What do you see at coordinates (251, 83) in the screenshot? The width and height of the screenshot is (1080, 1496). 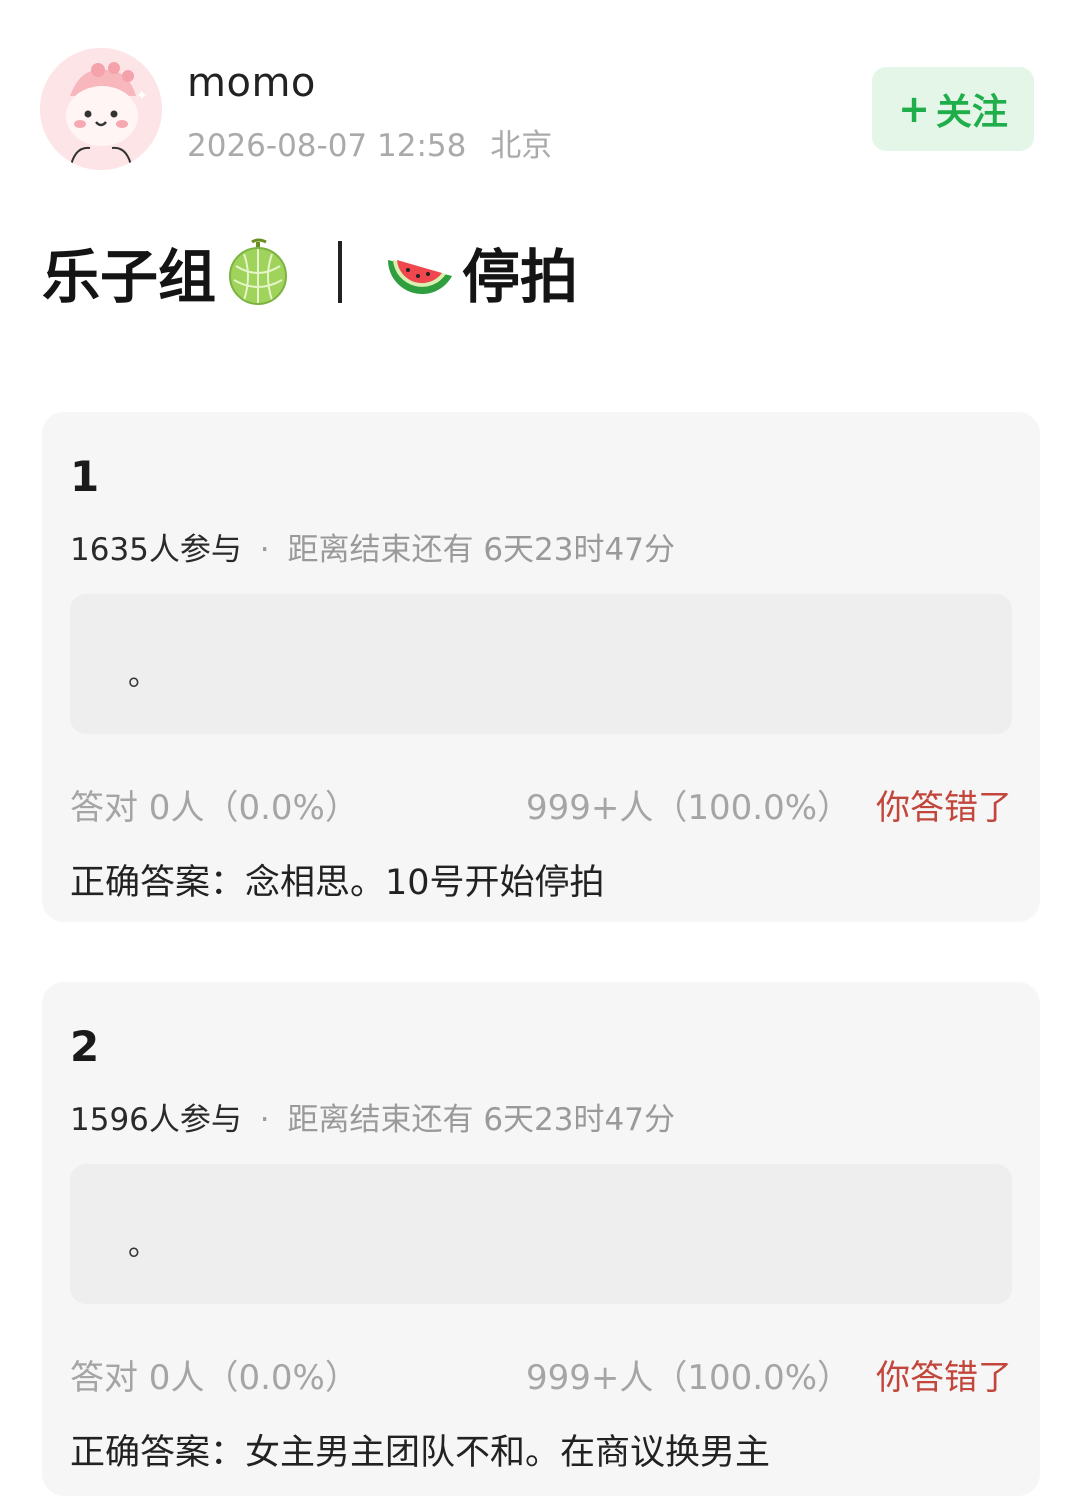 I see `username: momo` at bounding box center [251, 83].